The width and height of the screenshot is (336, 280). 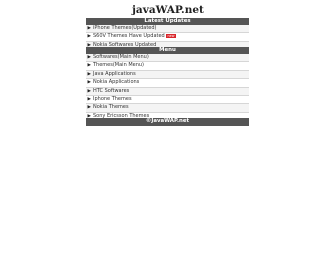 I want to click on list-item: ▶ Nokia Themes, so click(x=167, y=108).